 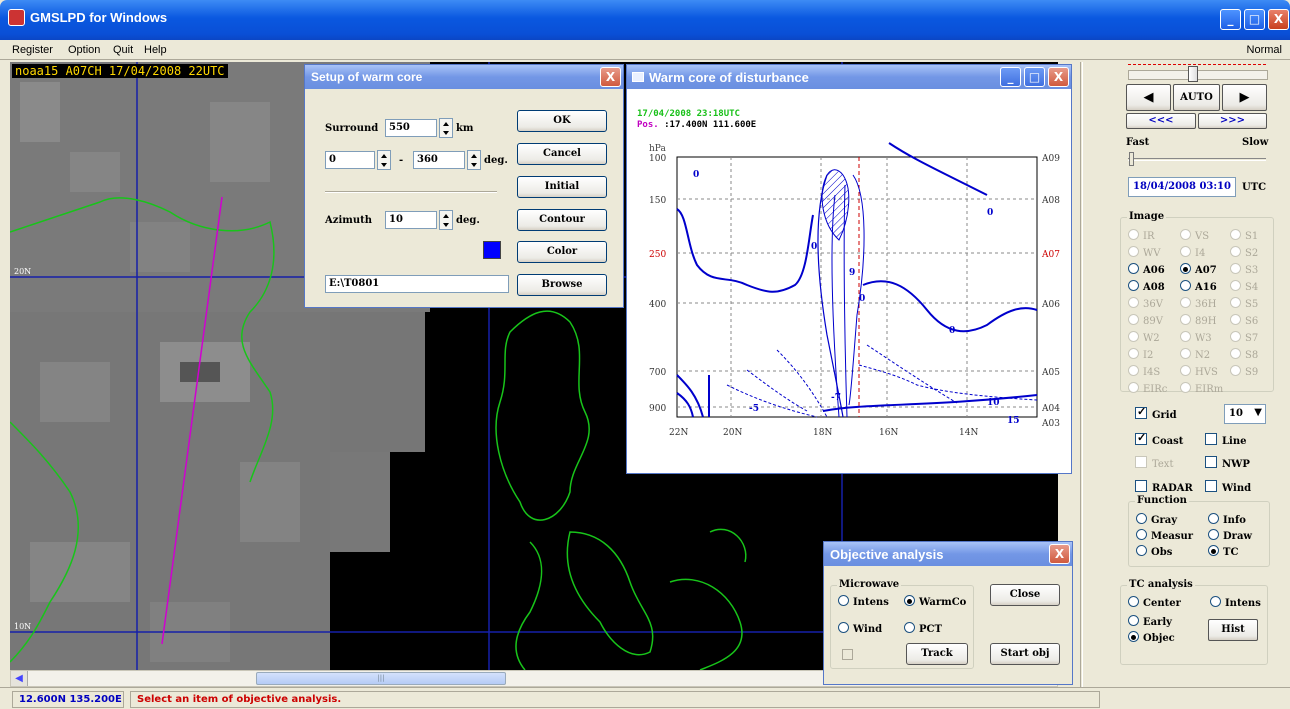 What do you see at coordinates (32, 50) in the screenshot?
I see `menu-register: Register` at bounding box center [32, 50].